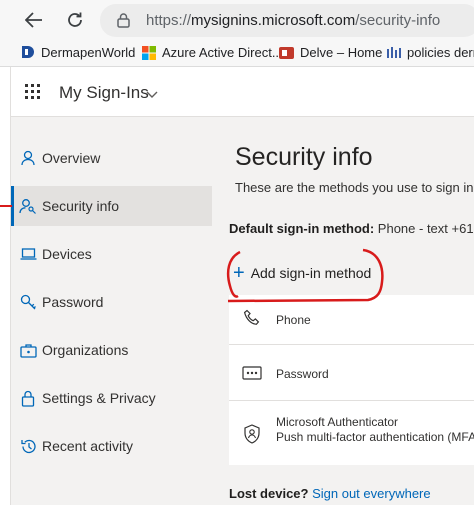 The height and width of the screenshot is (505, 474). What do you see at coordinates (239, 273) in the screenshot?
I see `plus-icon: +` at bounding box center [239, 273].